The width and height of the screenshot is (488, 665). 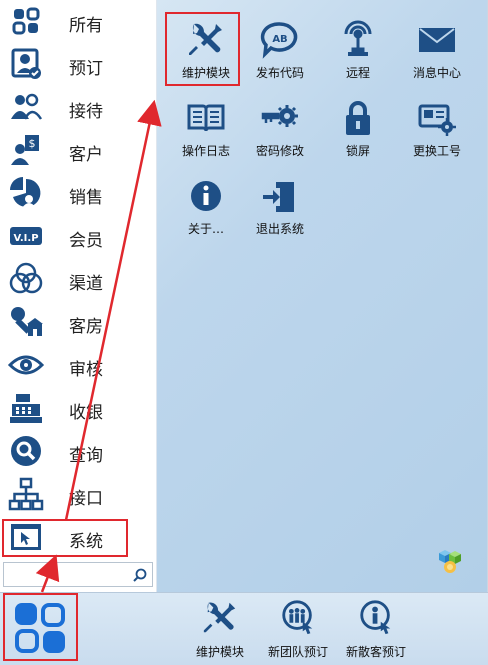 I want to click on remote-antenna-icon, so click(x=358, y=40).